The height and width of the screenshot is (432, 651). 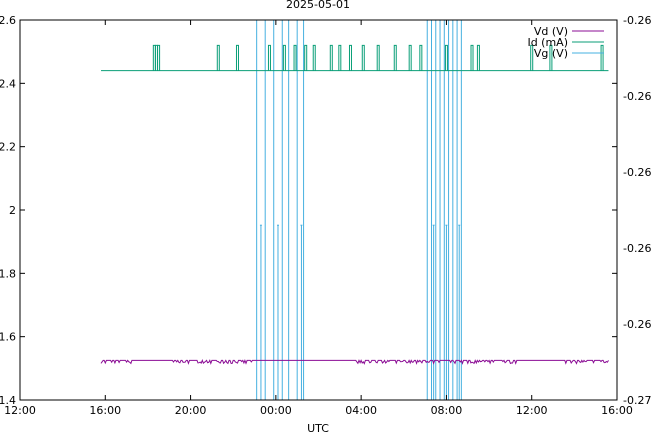 I want to click on legend-label: Vg (V), so click(x=551, y=53).